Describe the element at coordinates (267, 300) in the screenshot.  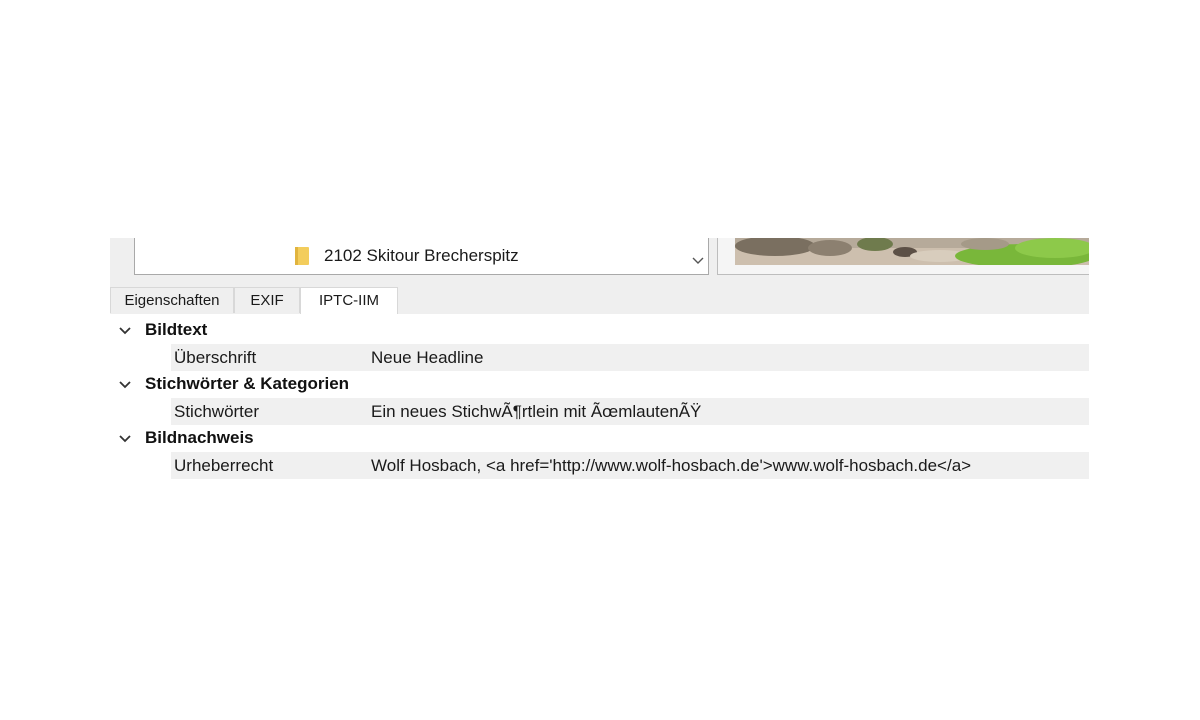
I see `tab-exif: EXIF` at that location.